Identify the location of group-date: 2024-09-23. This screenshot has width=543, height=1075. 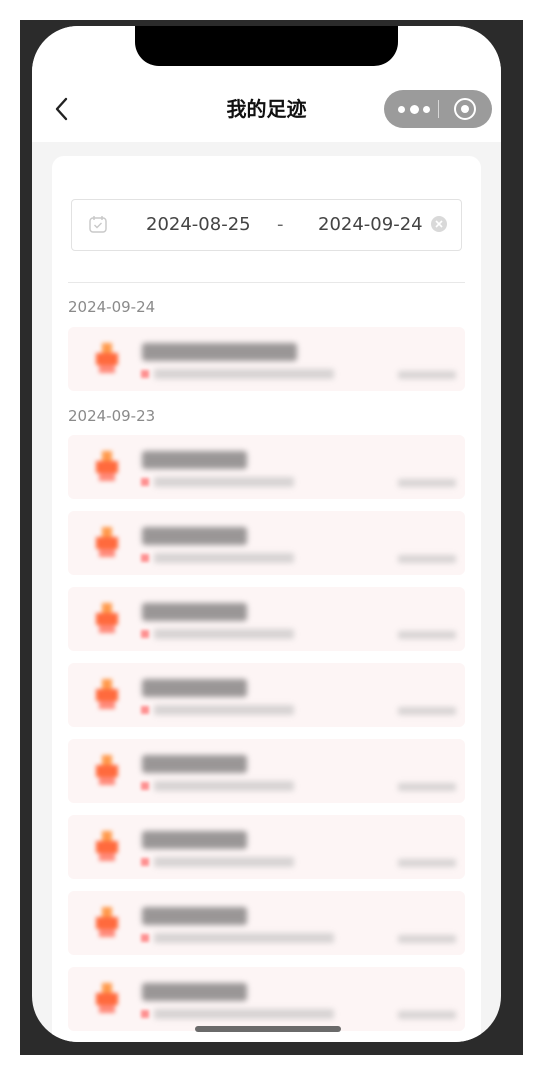
(112, 416).